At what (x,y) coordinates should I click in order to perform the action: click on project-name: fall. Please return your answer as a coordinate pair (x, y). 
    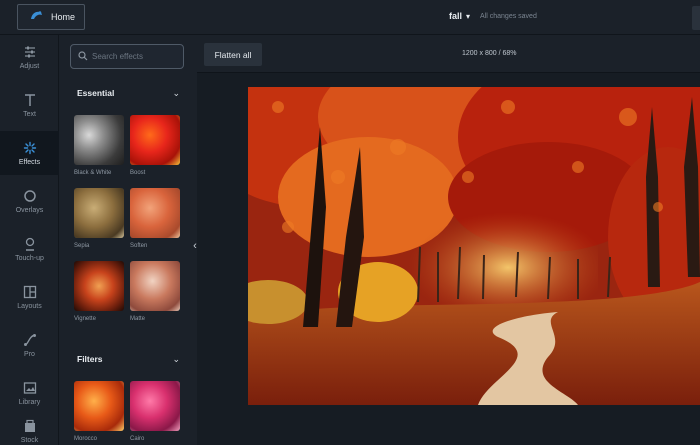
    Looking at the image, I should click on (455, 16).